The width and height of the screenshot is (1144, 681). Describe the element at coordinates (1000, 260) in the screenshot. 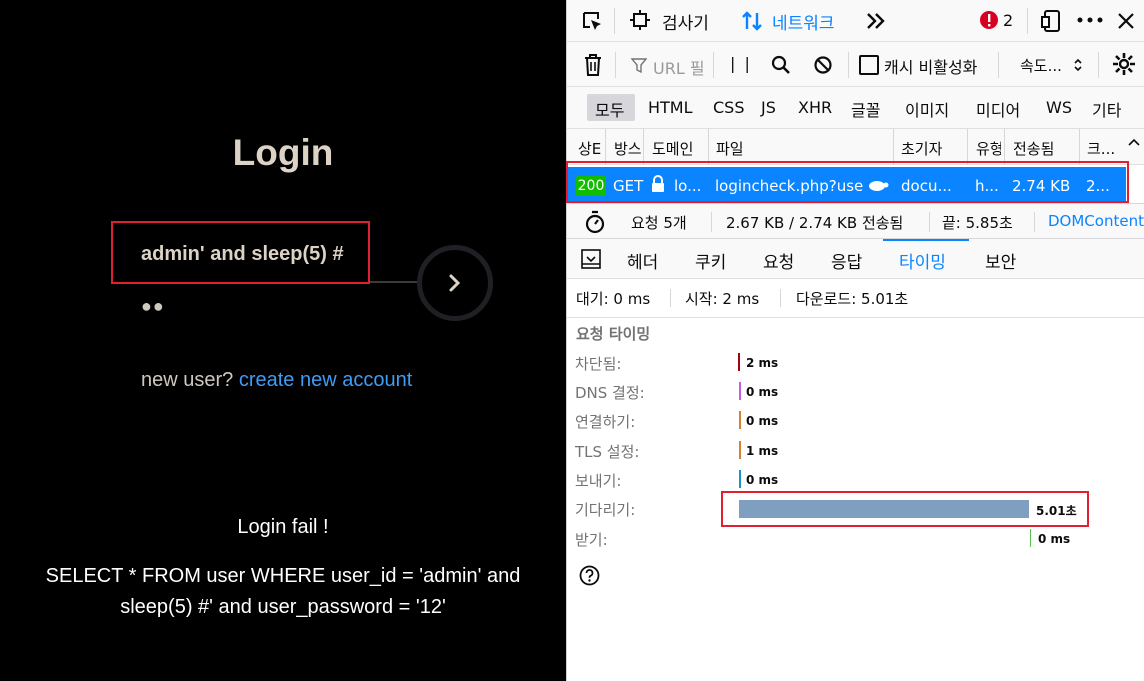

I see `tab-security: 보안` at that location.